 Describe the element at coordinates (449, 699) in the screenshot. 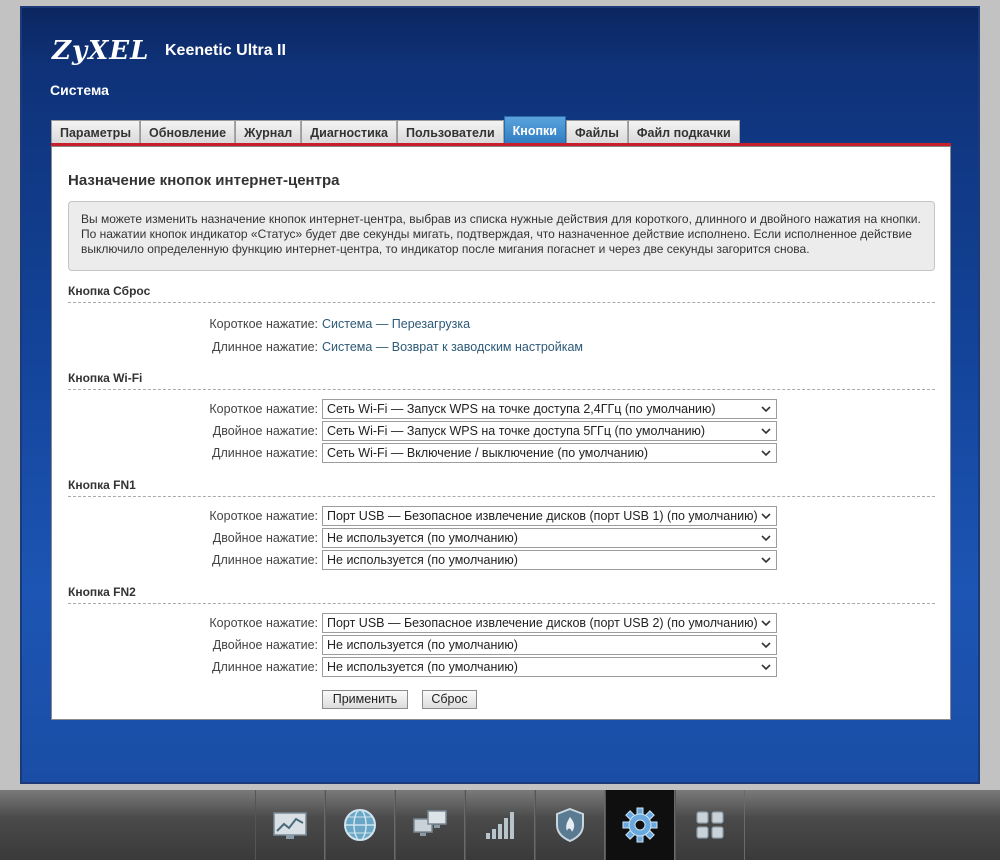

I see `reset-button: Сброс` at that location.